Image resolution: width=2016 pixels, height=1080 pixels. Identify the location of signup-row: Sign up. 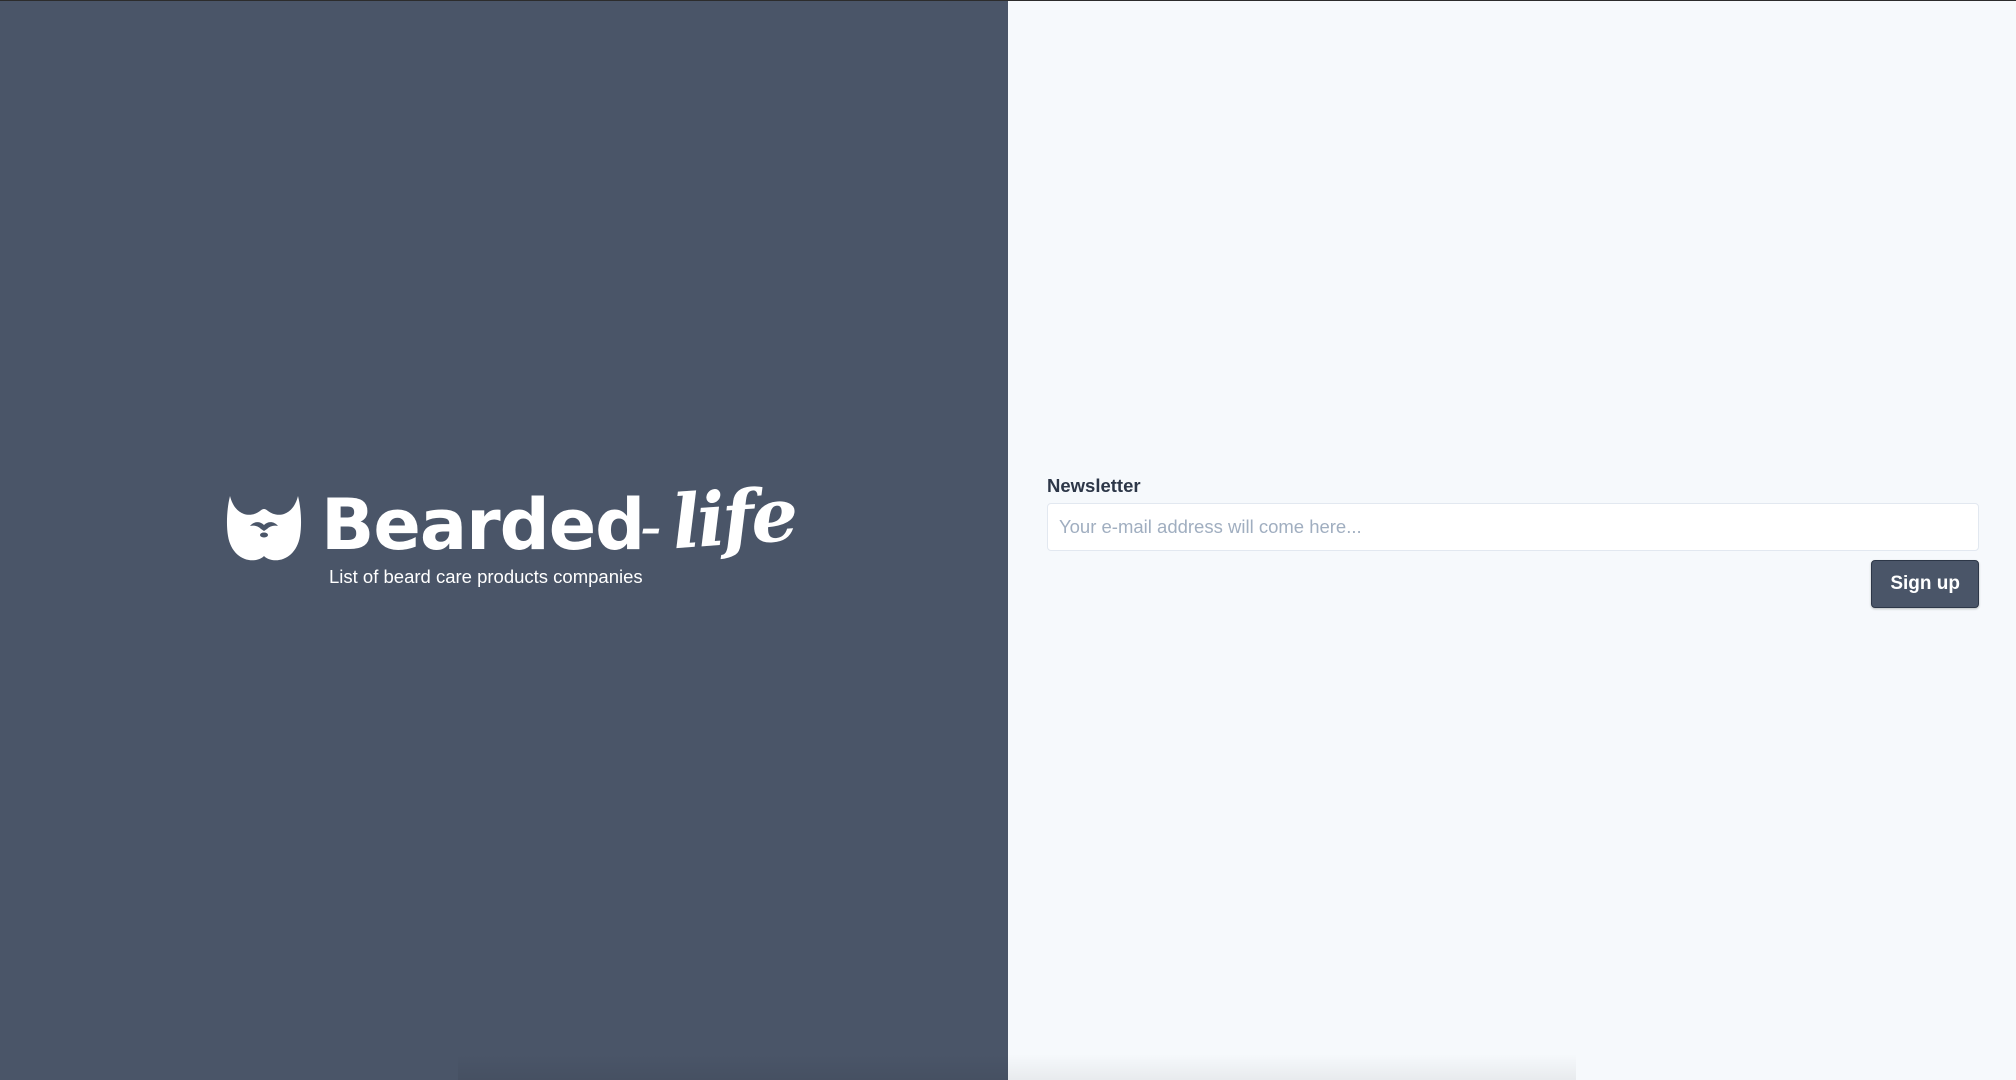
(1513, 584).